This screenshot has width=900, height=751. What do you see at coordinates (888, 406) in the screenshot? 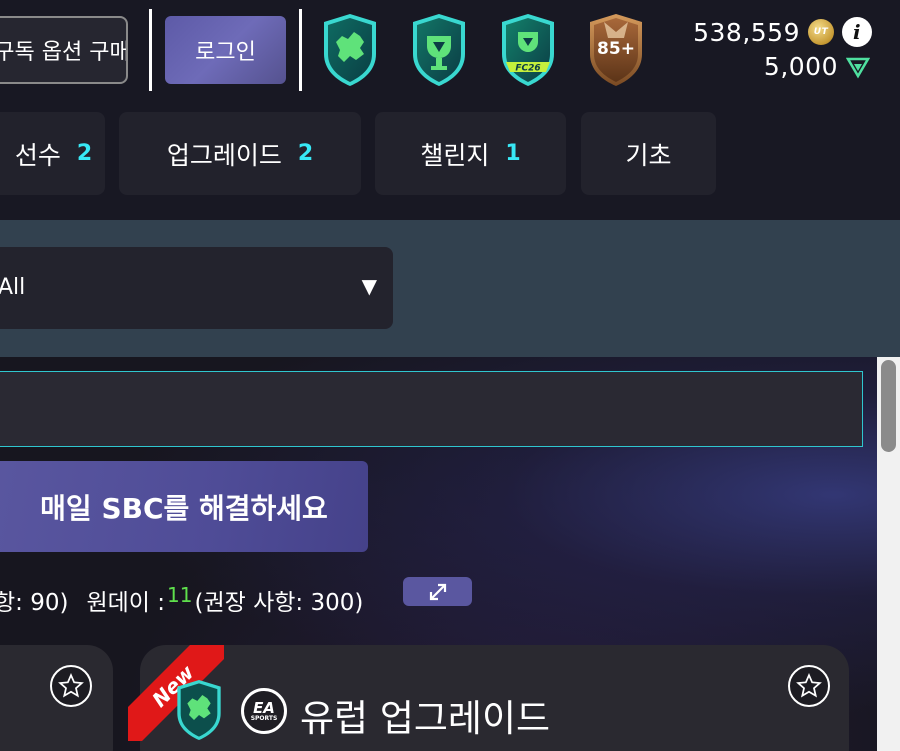
I see `scrollbar-thumb` at bounding box center [888, 406].